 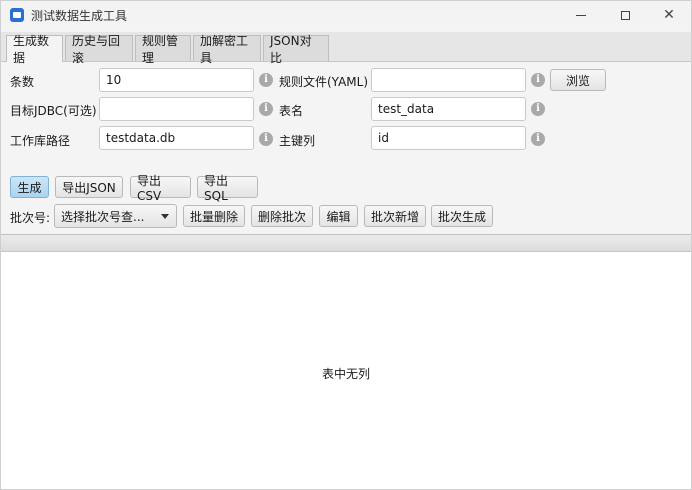 I want to click on export-json-button: 导出JSON, so click(x=89, y=187).